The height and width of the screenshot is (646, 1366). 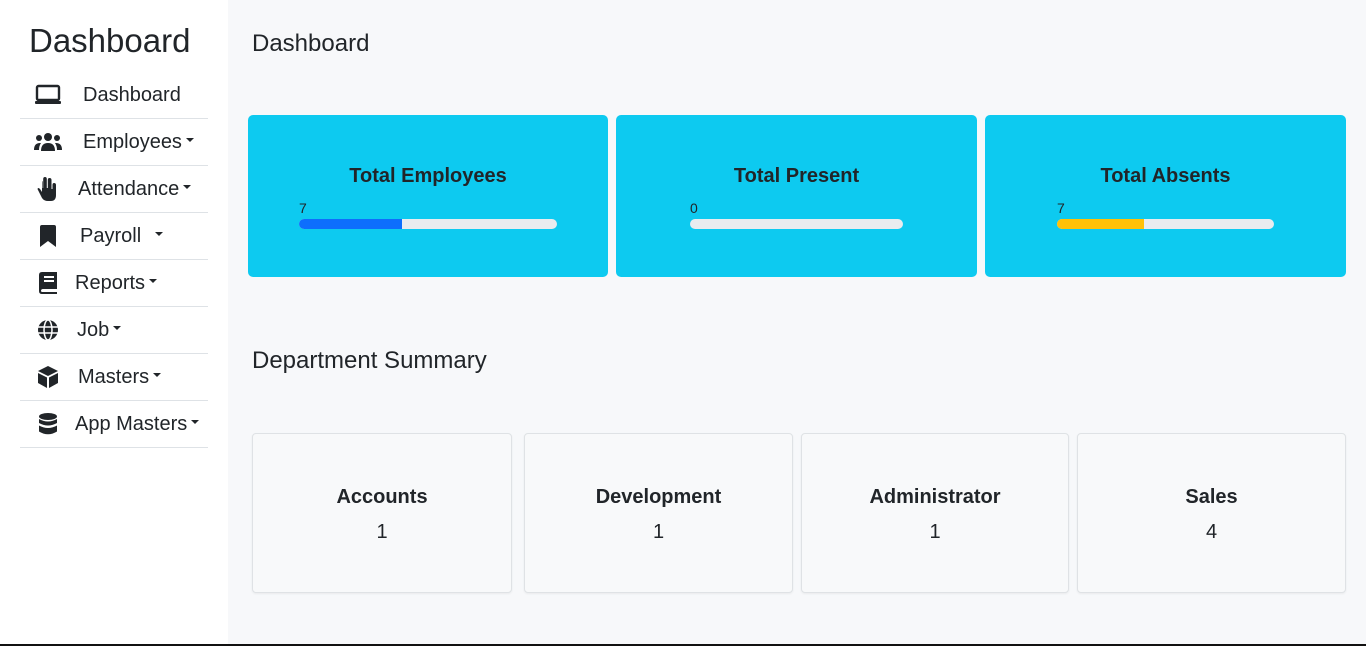 I want to click on sidebar-item-app-masters: App Masters, so click(x=114, y=424).